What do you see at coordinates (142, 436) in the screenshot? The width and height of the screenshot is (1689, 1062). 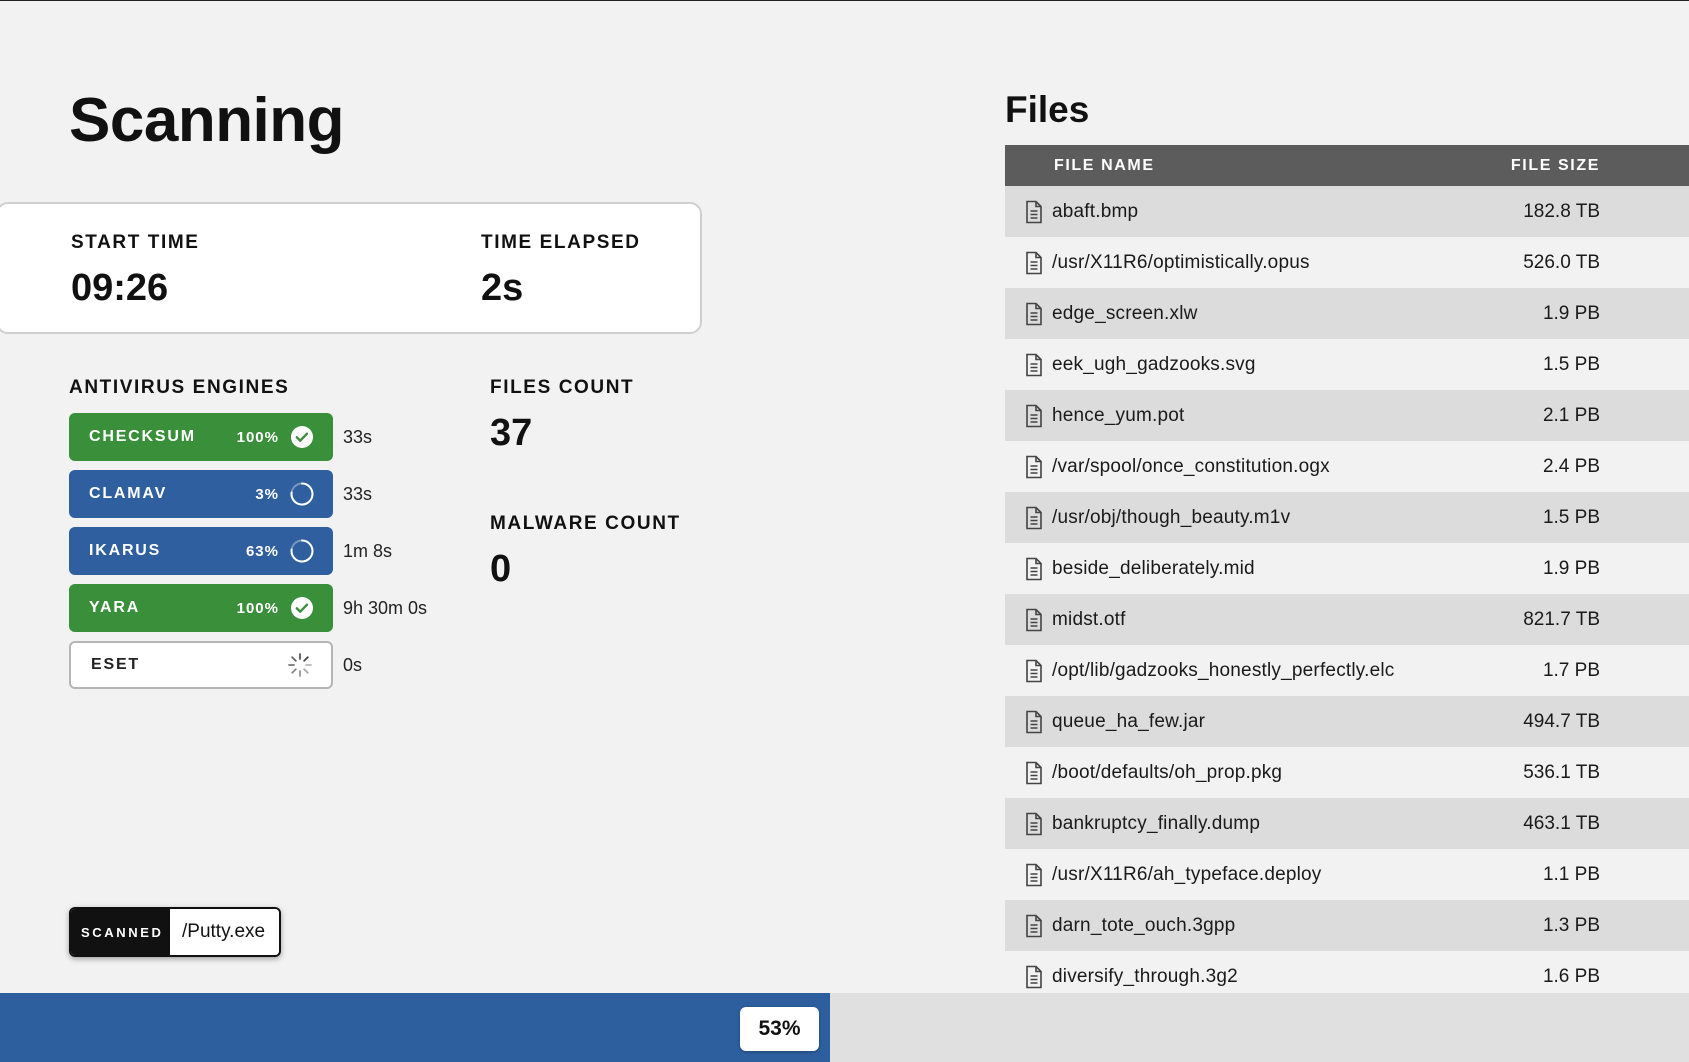 I see `engine-name: CHECKSUM` at bounding box center [142, 436].